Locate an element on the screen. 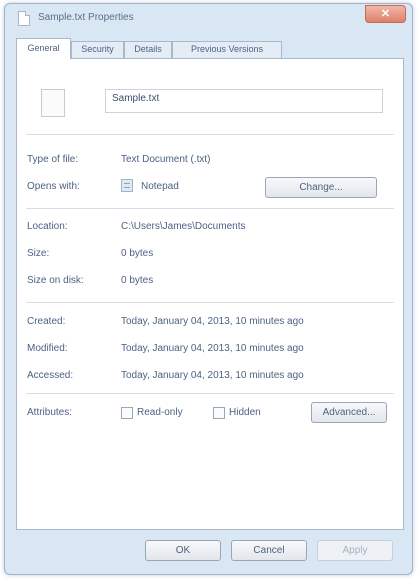 The height and width of the screenshot is (579, 418). hidden-label: Hidden is located at coordinates (245, 412).